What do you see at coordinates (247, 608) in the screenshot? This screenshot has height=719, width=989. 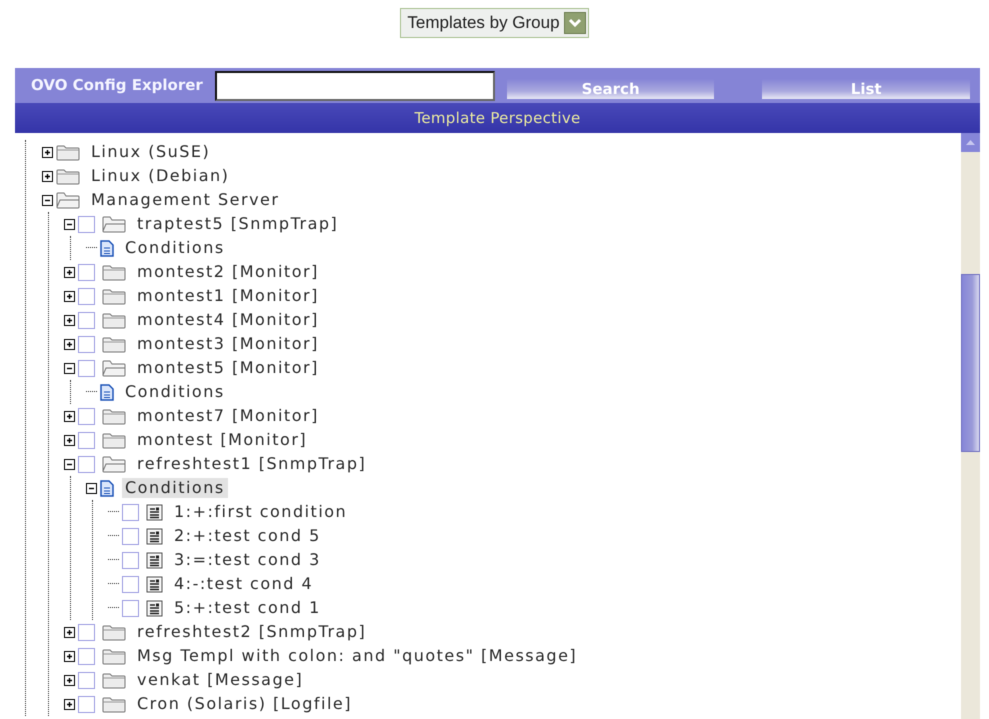 I see `tree-item: 5:+:test cond 1` at bounding box center [247, 608].